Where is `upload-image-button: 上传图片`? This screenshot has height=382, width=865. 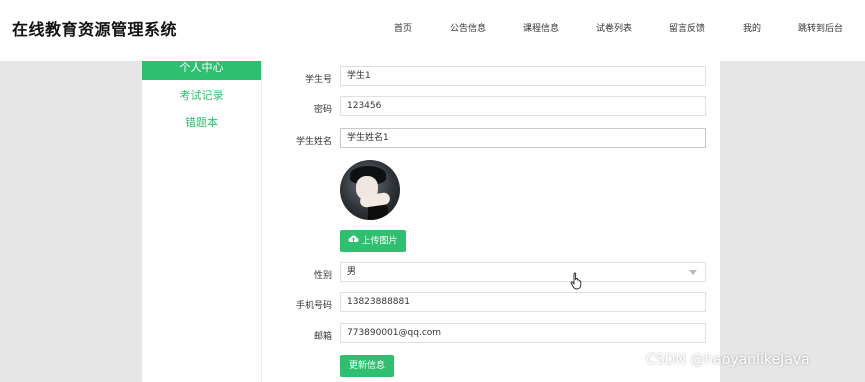 upload-image-button: 上传图片 is located at coordinates (373, 241).